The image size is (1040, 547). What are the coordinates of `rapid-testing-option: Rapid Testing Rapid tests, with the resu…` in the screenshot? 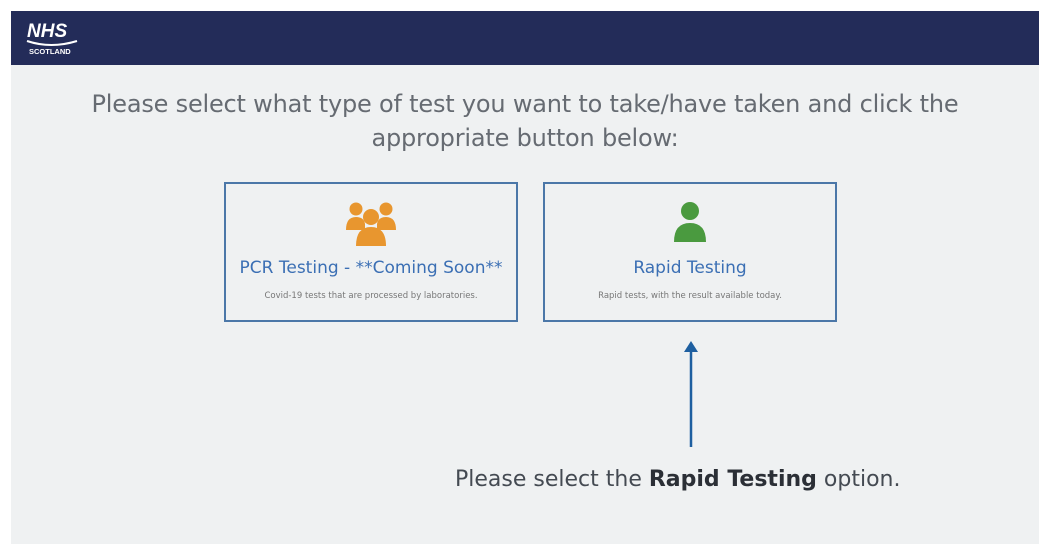 It's located at (690, 252).